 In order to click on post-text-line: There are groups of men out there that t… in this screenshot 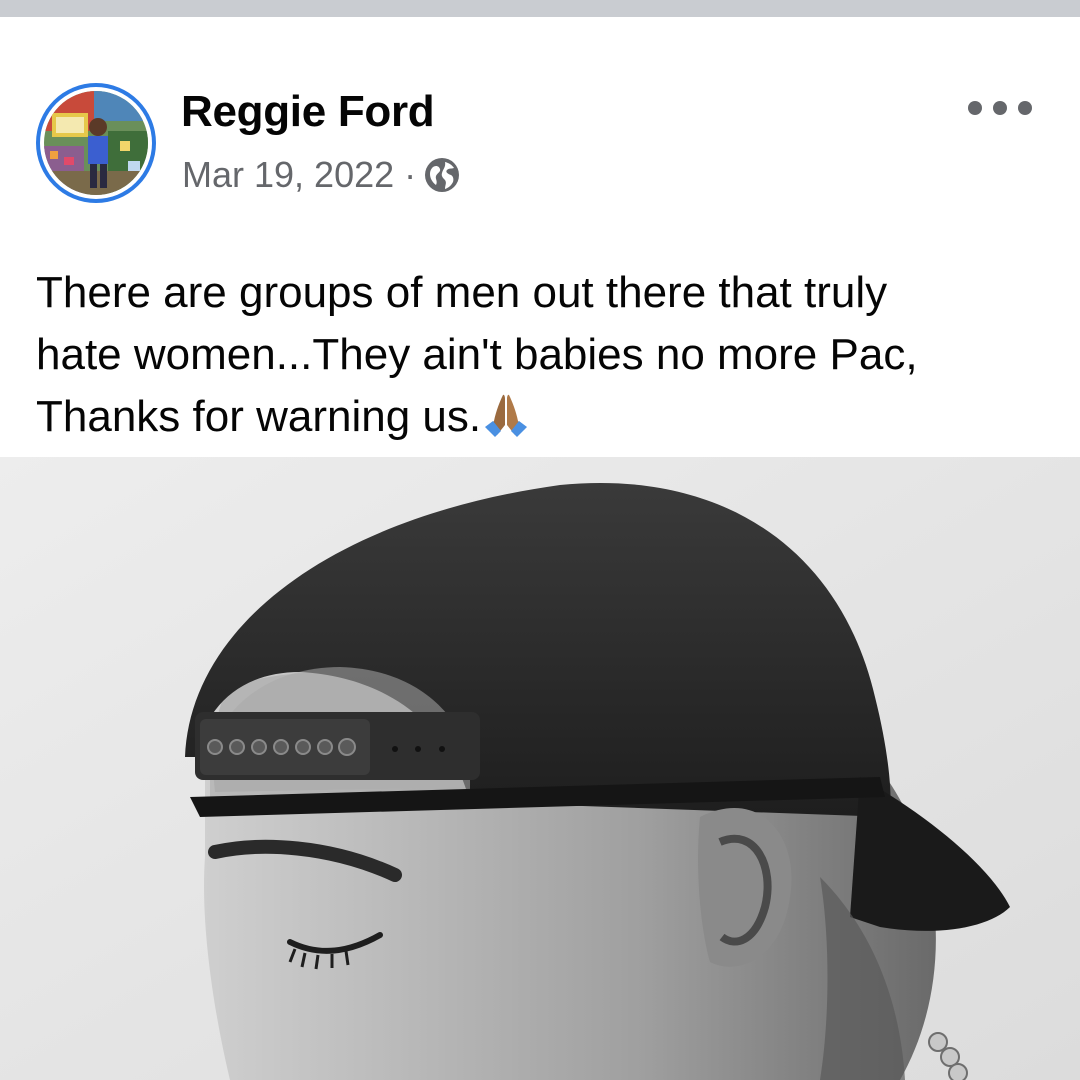, I will do `click(462, 292)`.